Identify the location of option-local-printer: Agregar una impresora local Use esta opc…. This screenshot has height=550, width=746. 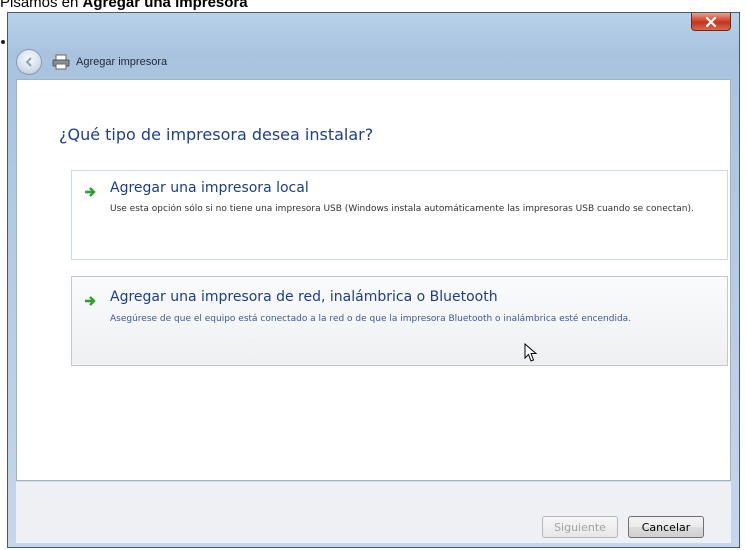
(399, 215).